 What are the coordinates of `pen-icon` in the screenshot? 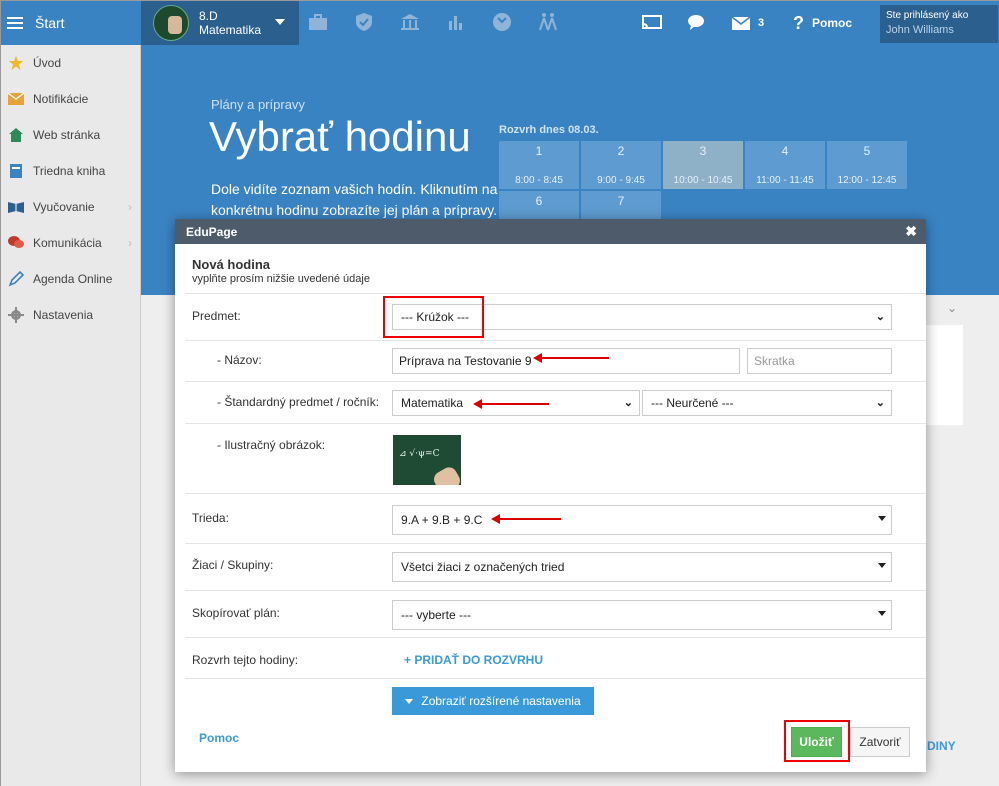 It's located at (16, 279).